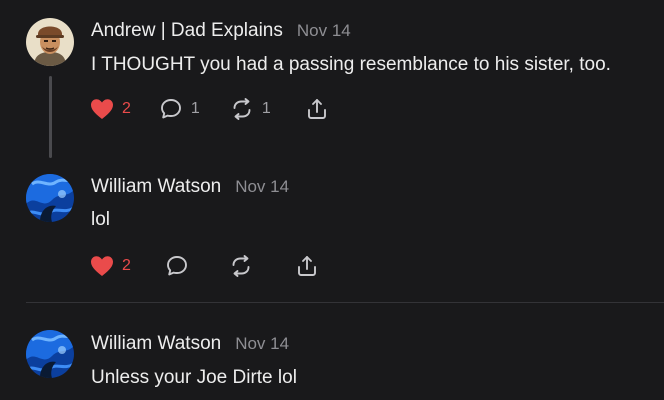  Describe the element at coordinates (101, 219) in the screenshot. I see `comment-text: lol` at that location.